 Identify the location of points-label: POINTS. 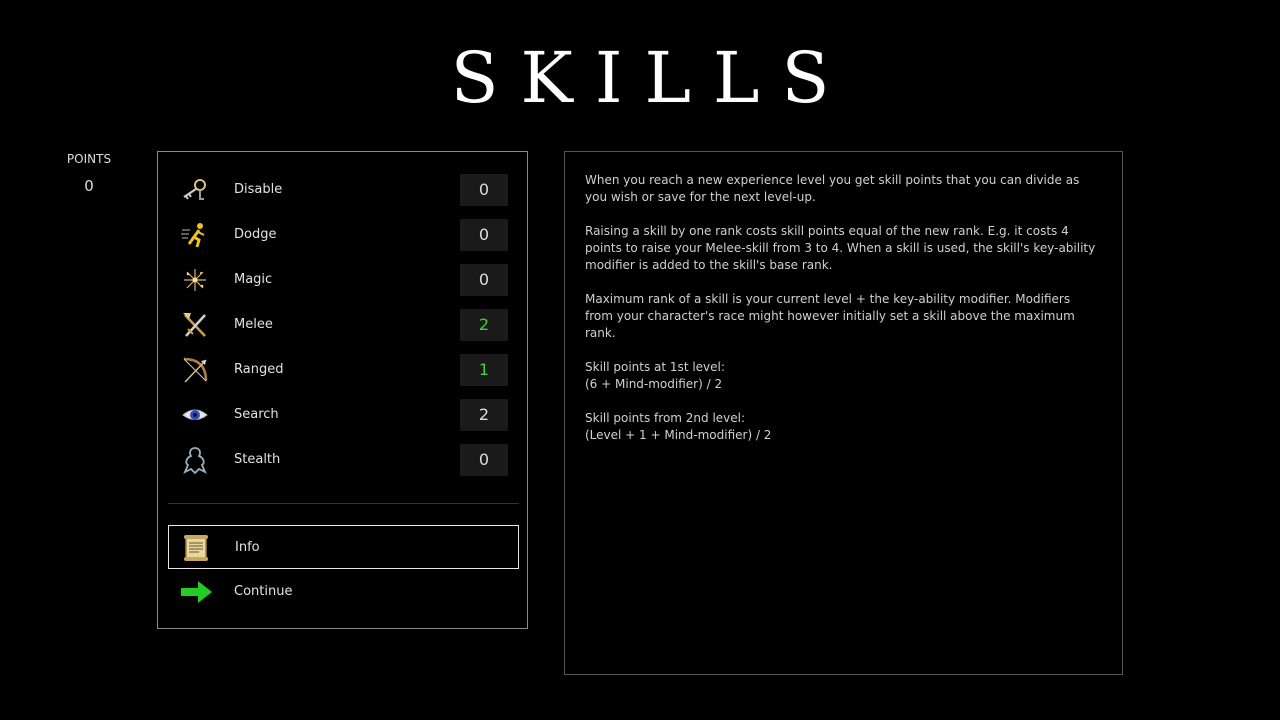
(89, 159).